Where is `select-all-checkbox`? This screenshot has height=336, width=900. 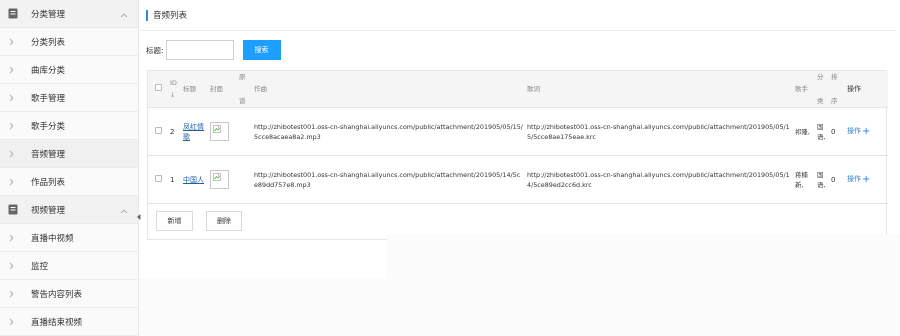
select-all-checkbox is located at coordinates (158, 87).